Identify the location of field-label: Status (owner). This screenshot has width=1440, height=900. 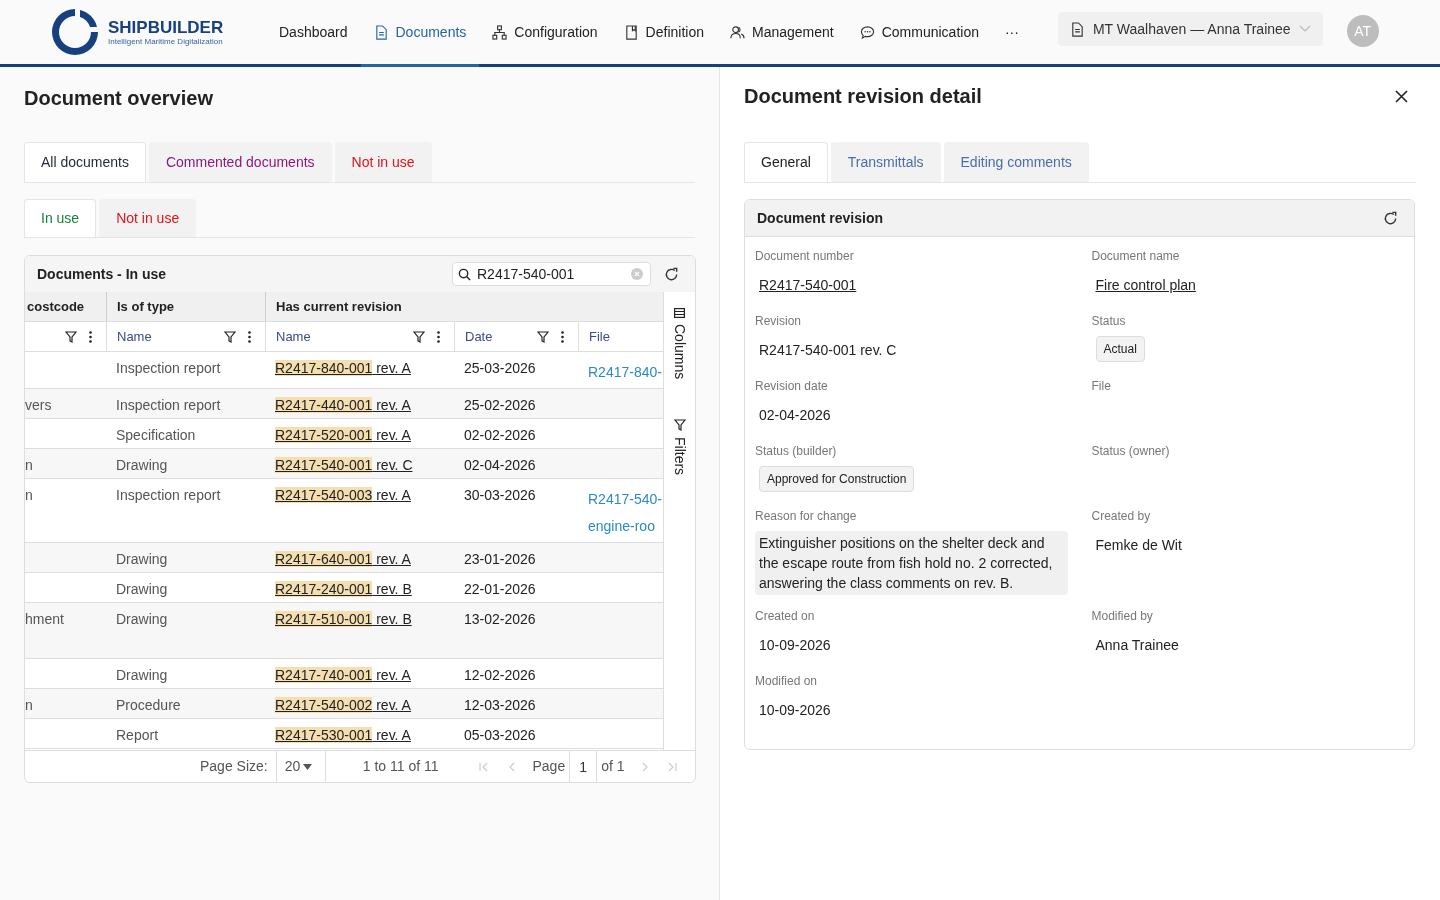
(1130, 451).